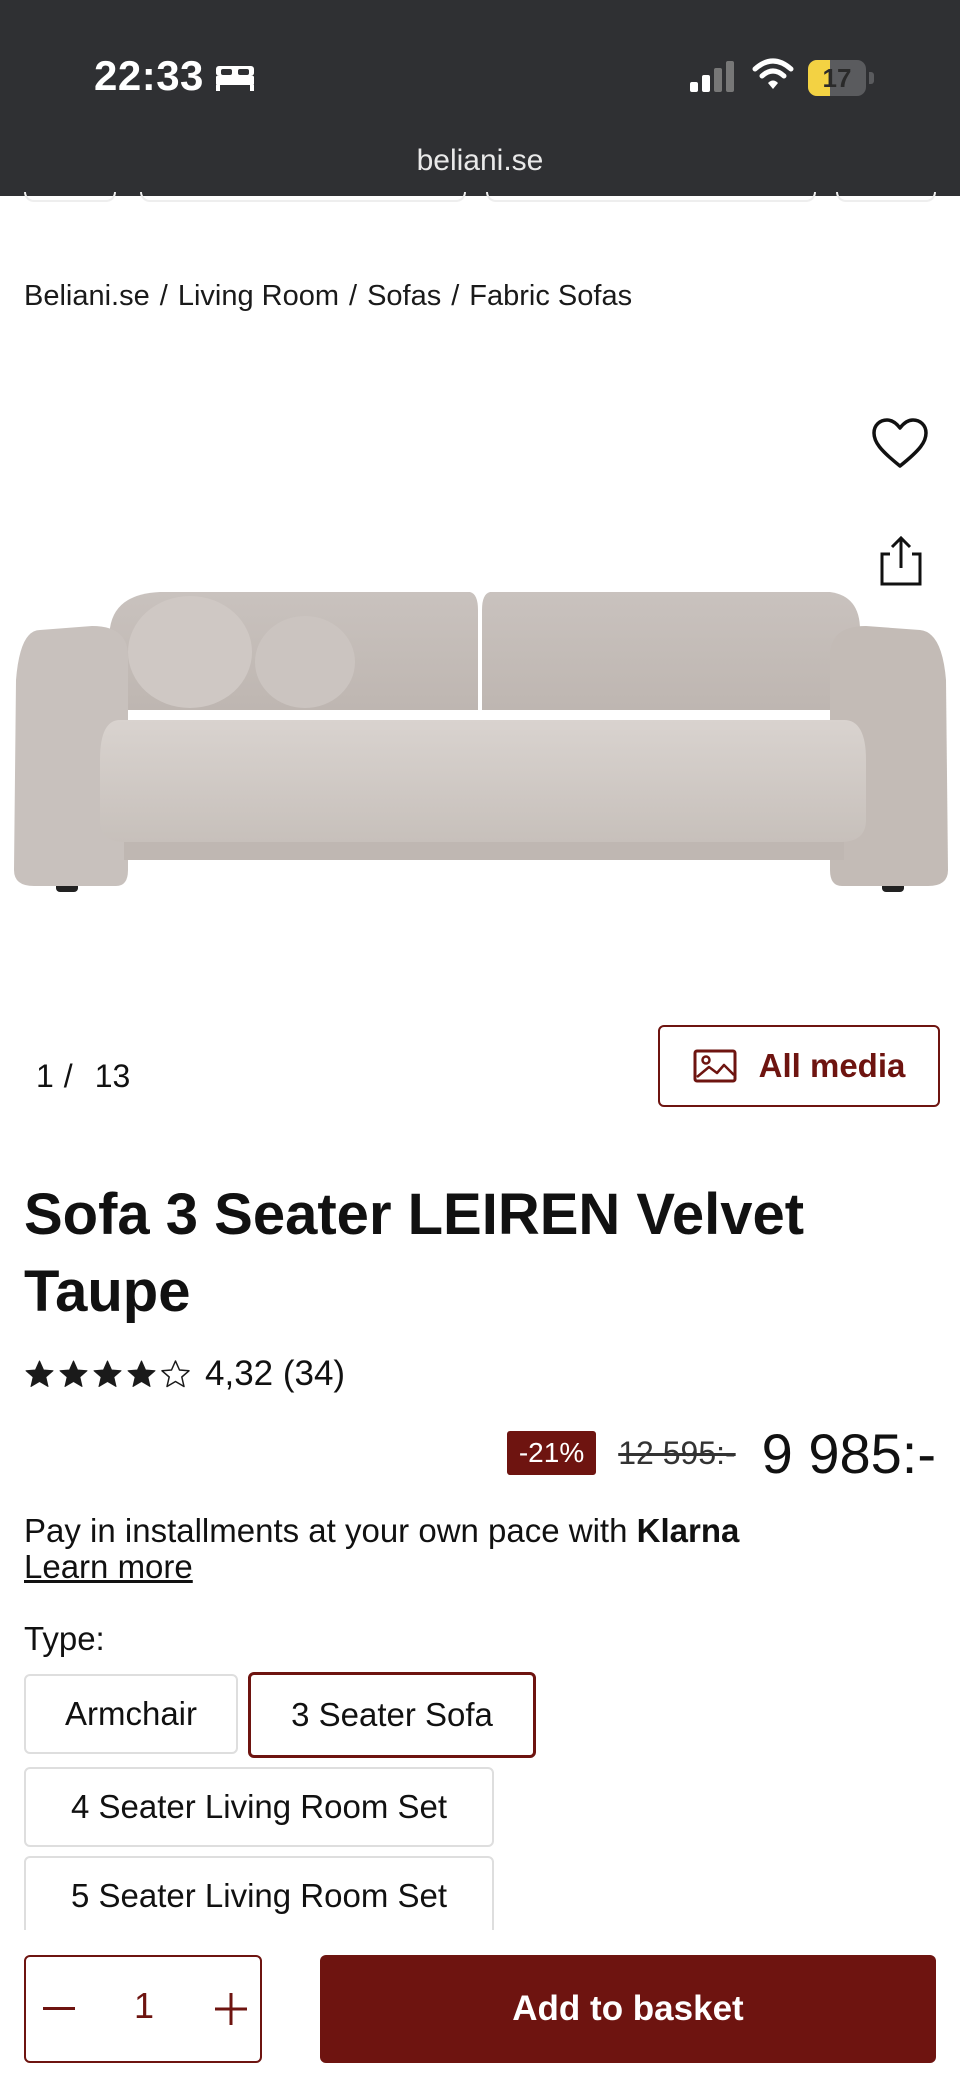 This screenshot has width=960, height=2087. I want to click on breadcrumb-living-room: Living Room, so click(258, 296).